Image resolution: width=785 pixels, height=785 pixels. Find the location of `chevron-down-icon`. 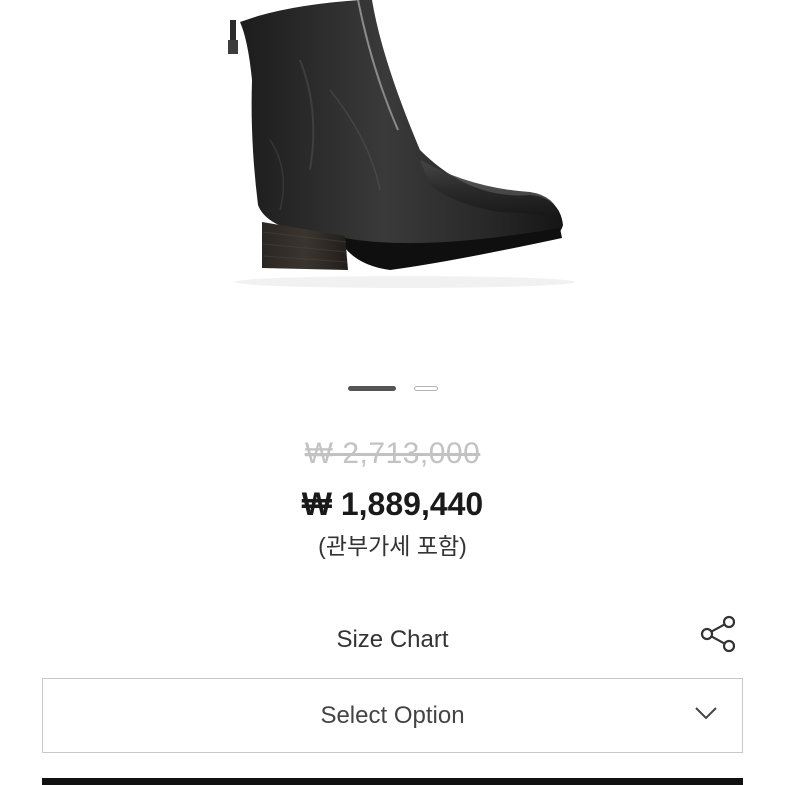

chevron-down-icon is located at coordinates (706, 713).